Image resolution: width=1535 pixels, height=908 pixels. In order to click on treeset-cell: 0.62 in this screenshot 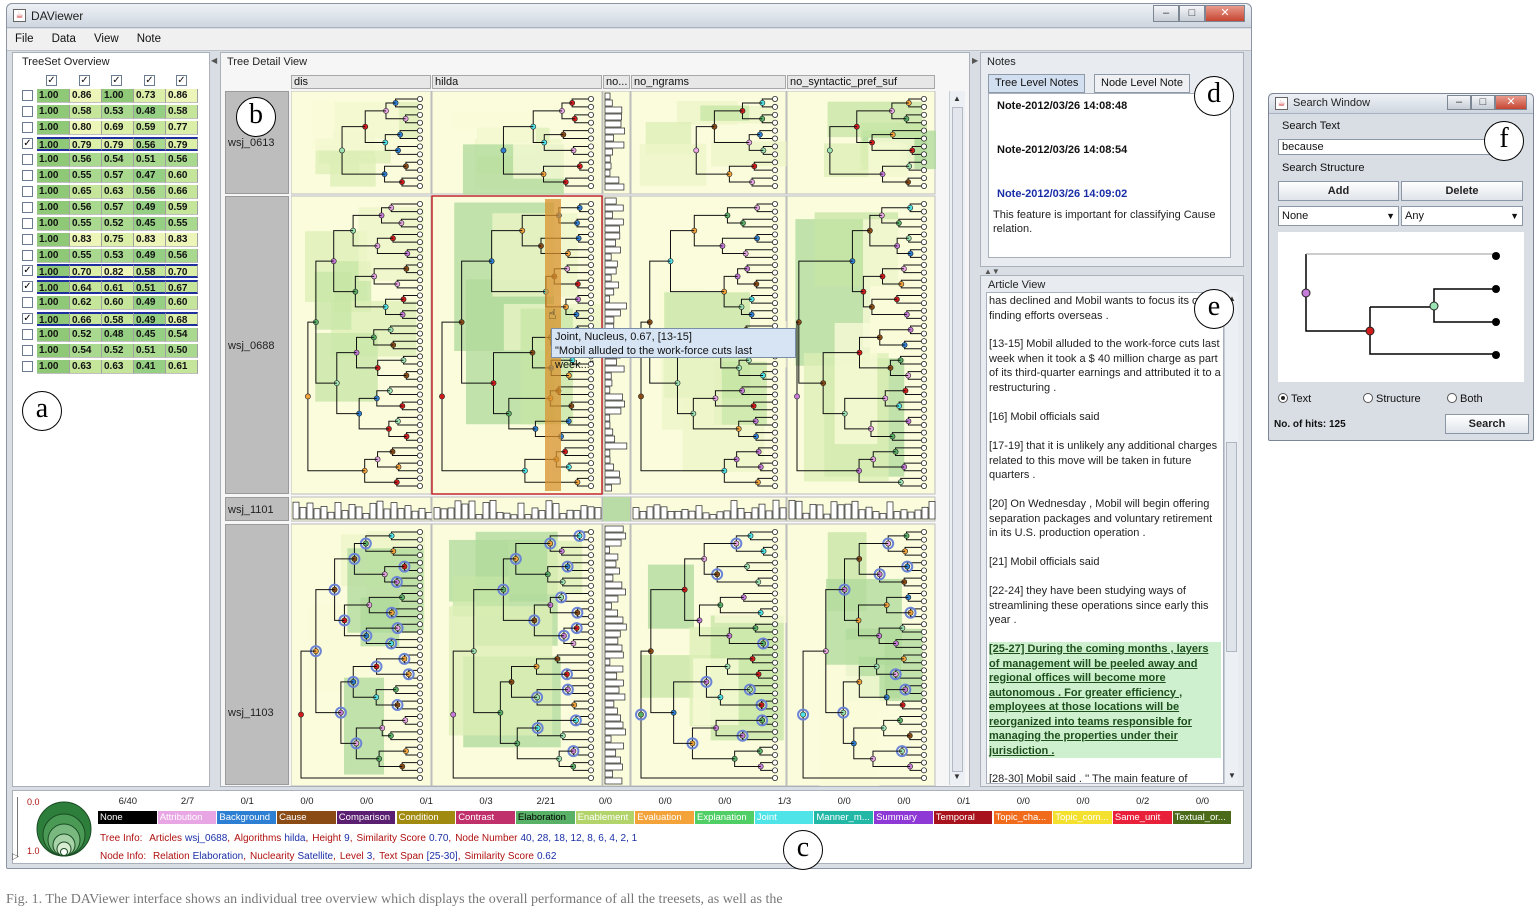, I will do `click(86, 303)`.